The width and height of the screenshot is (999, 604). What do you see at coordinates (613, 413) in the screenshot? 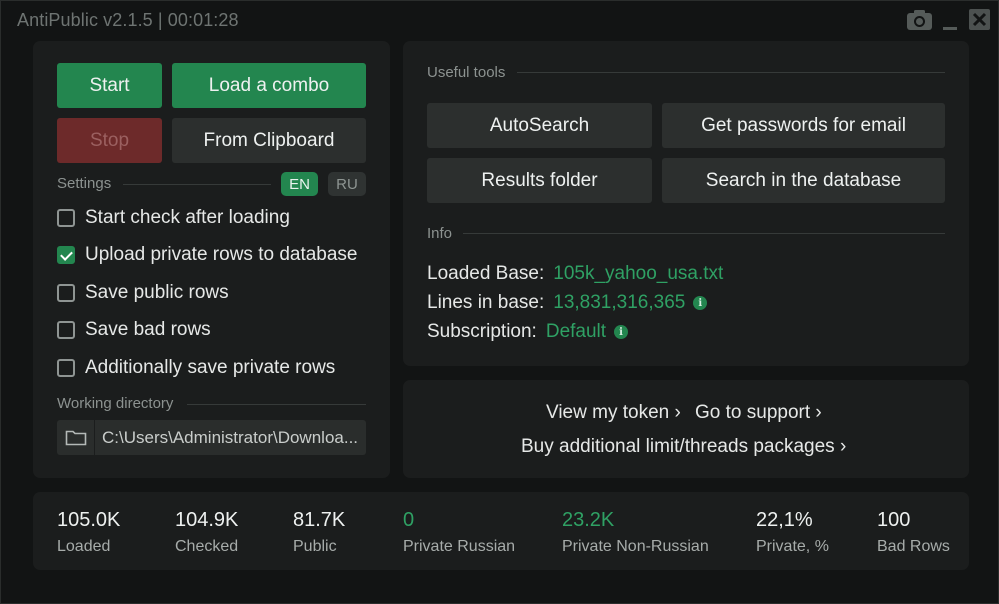
I see `view-token-link: View my token ›` at bounding box center [613, 413].